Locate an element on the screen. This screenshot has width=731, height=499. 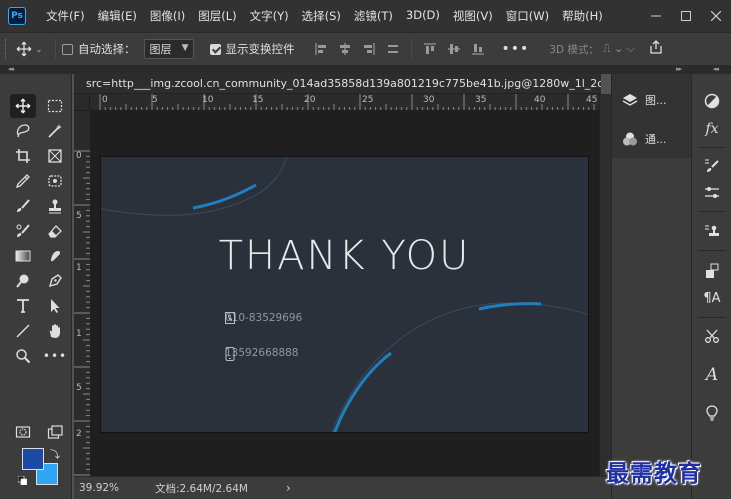
menu-help: 帮助(H) is located at coordinates (582, 16).